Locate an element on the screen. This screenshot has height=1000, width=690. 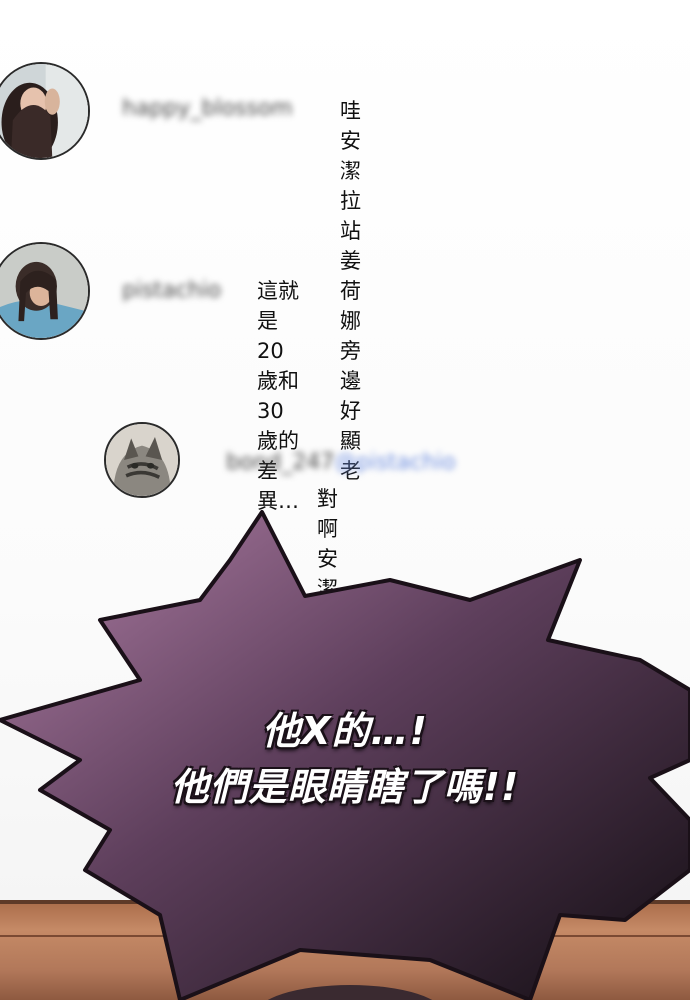
shout-line-2: 他們是眼睛瞎了嗎!! is located at coordinates (345, 787).